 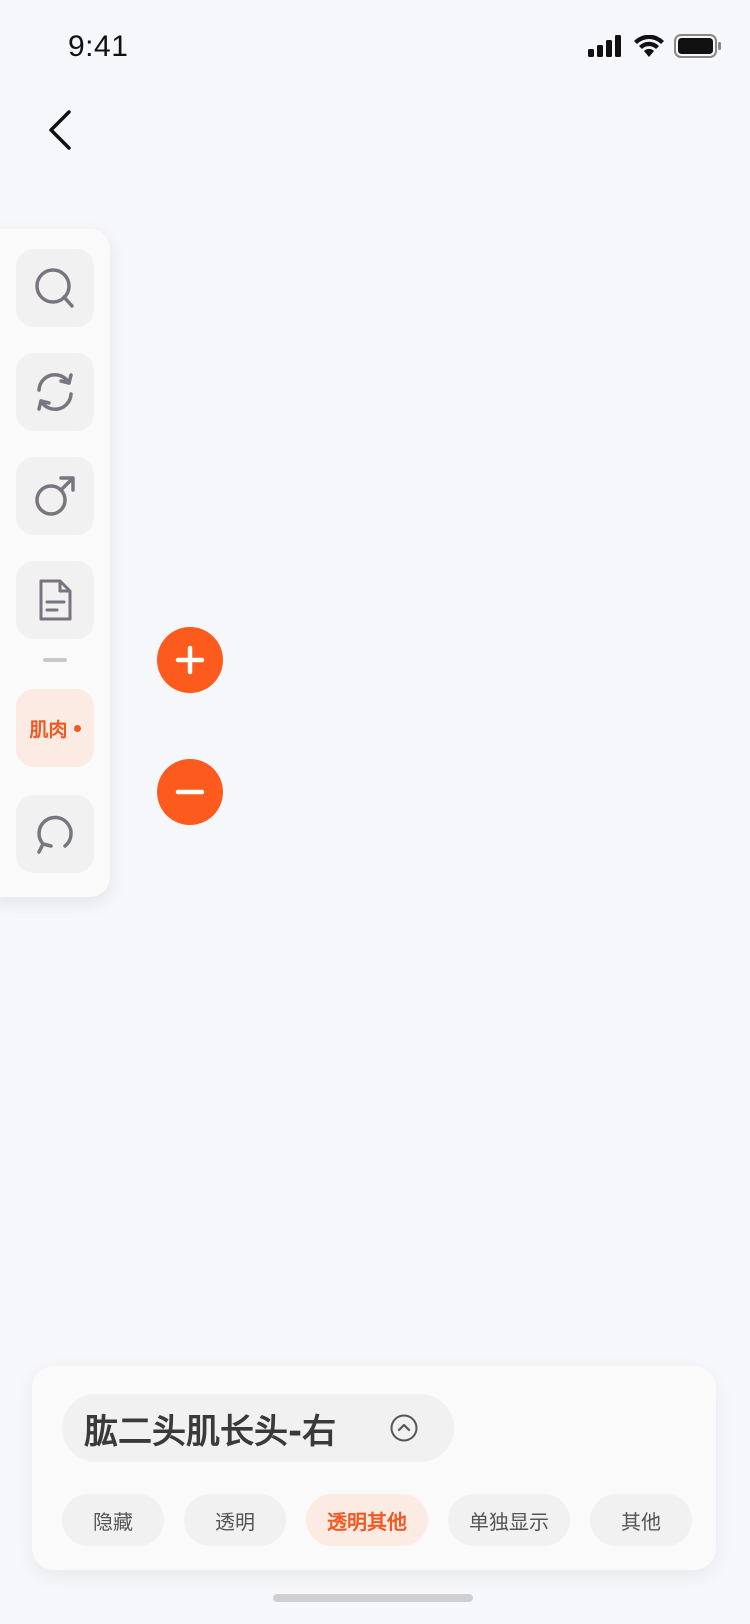 I want to click on plus-icon, so click(x=190, y=660).